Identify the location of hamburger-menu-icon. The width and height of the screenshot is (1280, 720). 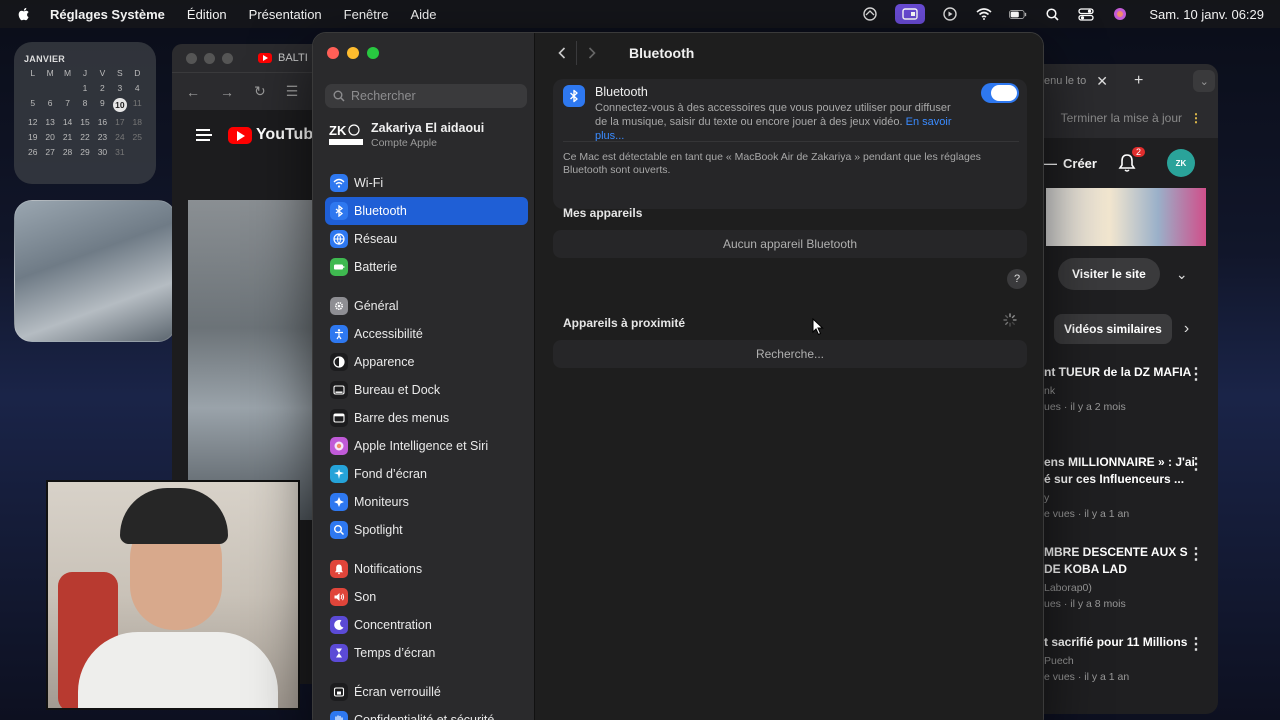
(204, 135).